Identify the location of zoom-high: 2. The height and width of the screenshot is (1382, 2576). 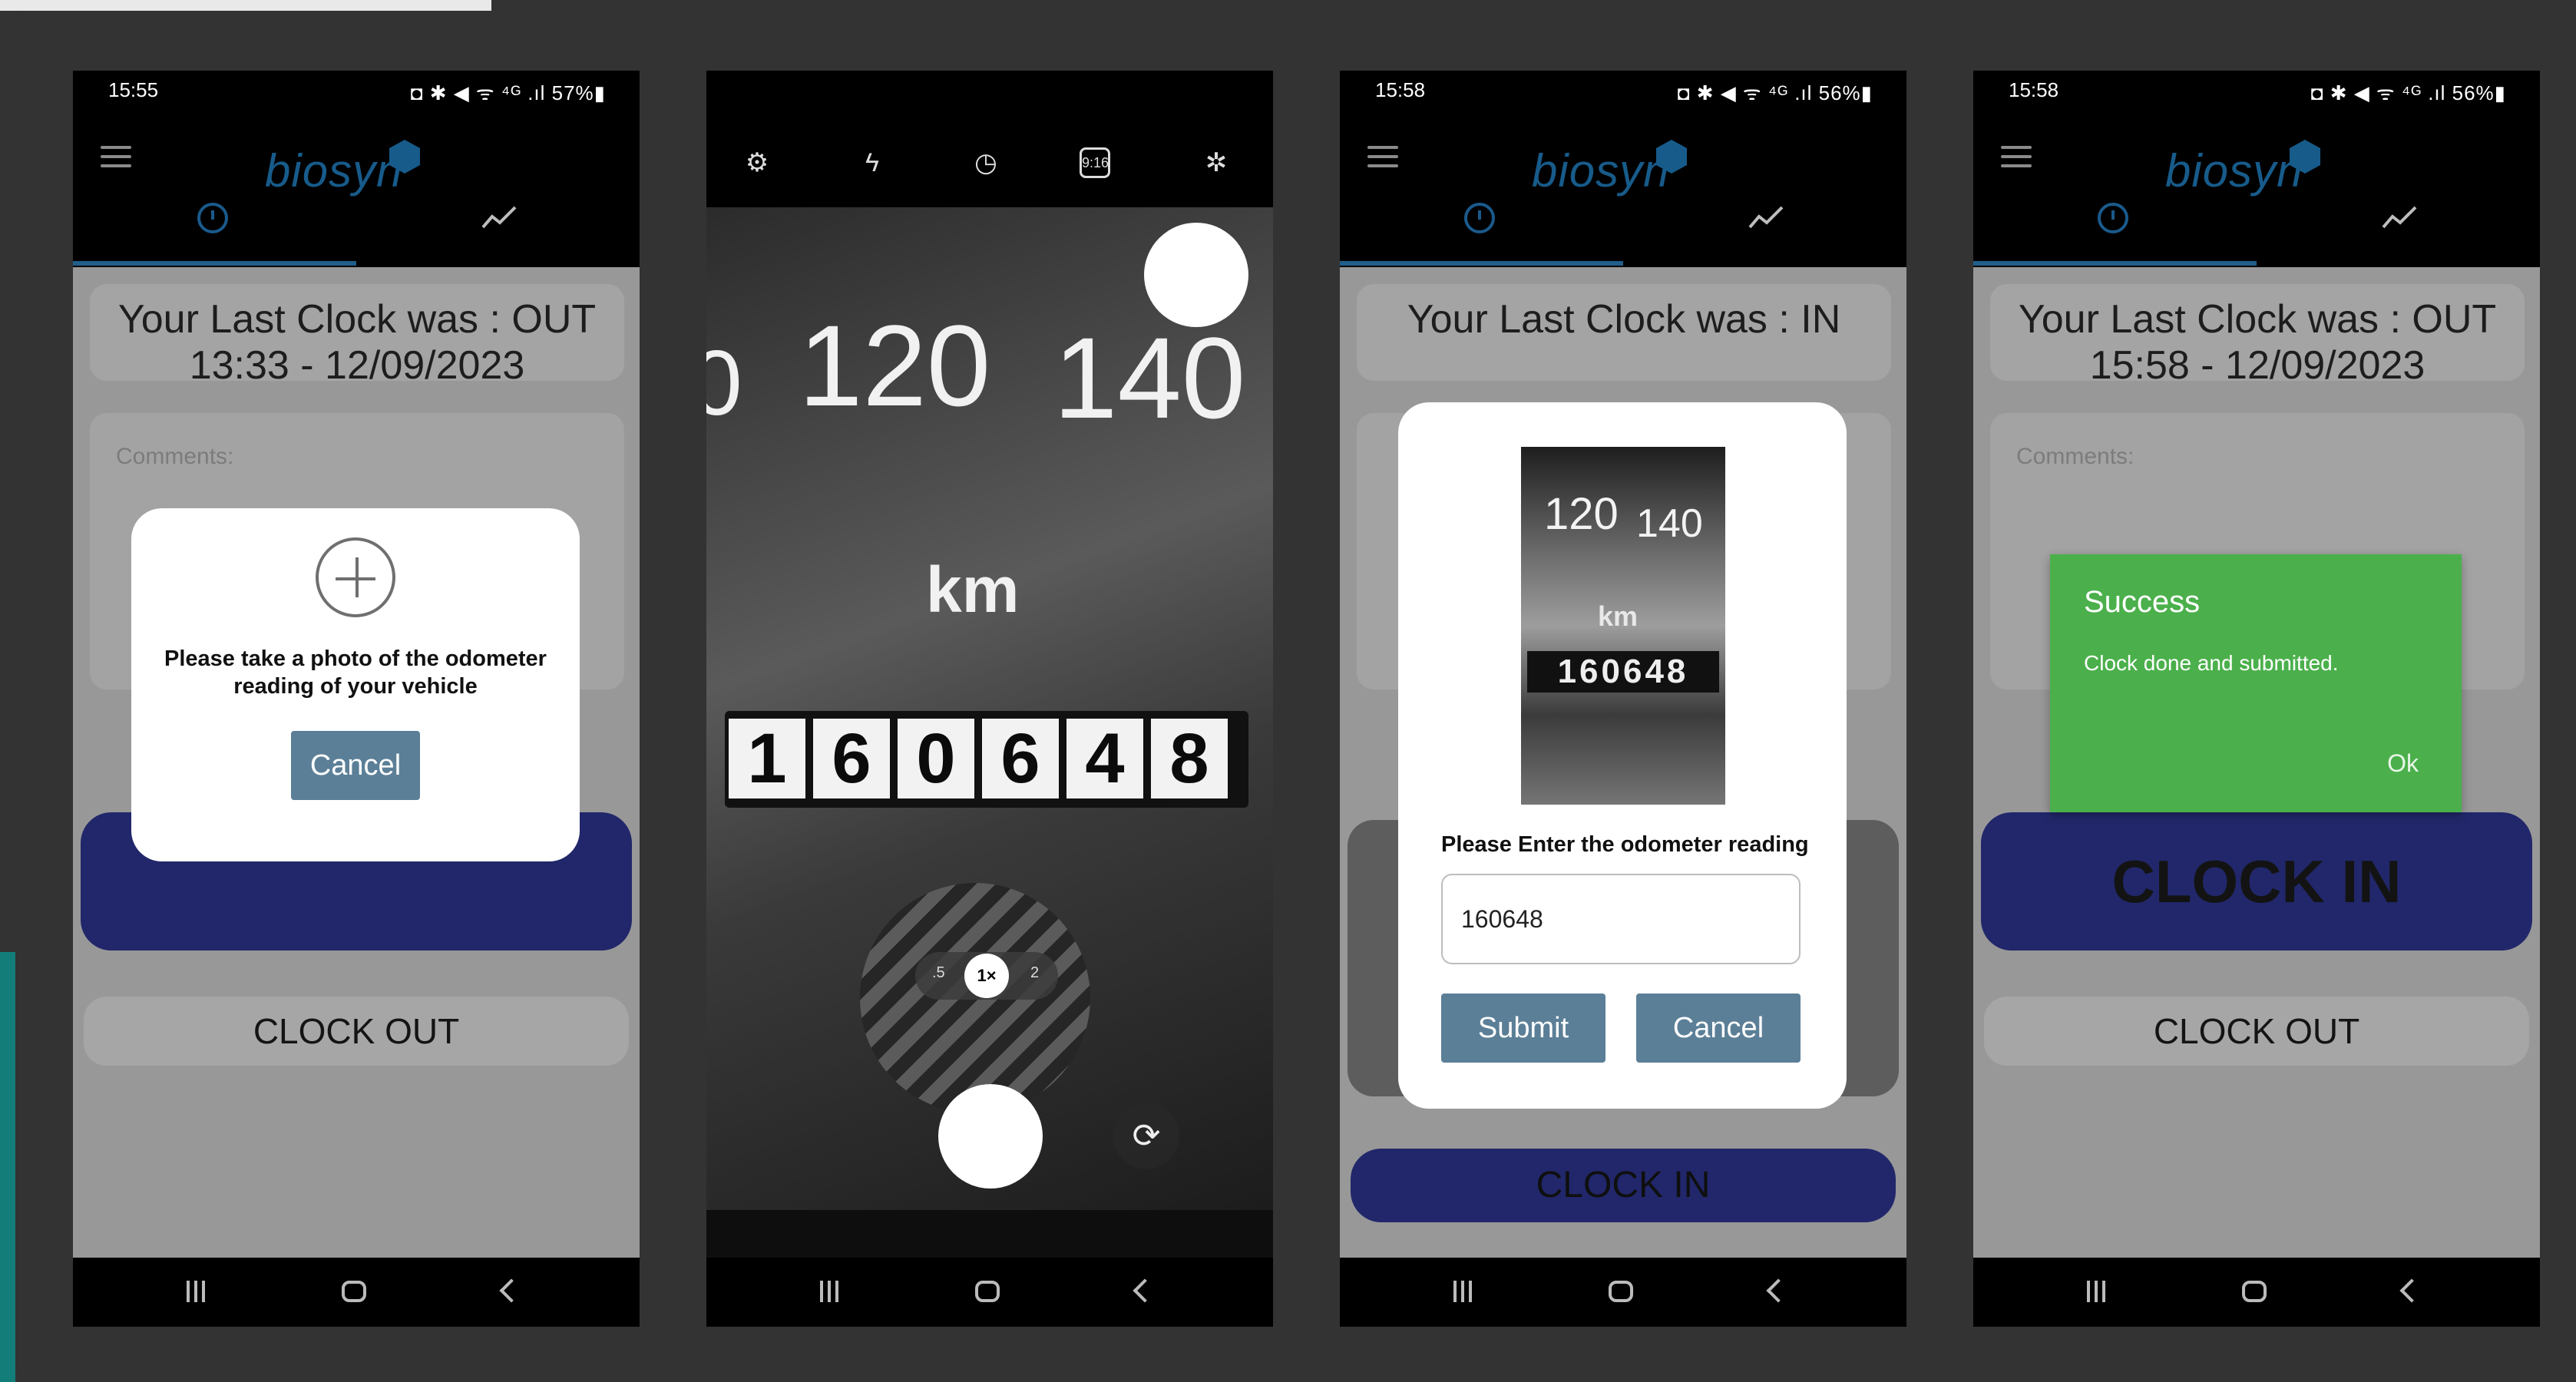
(1034, 973).